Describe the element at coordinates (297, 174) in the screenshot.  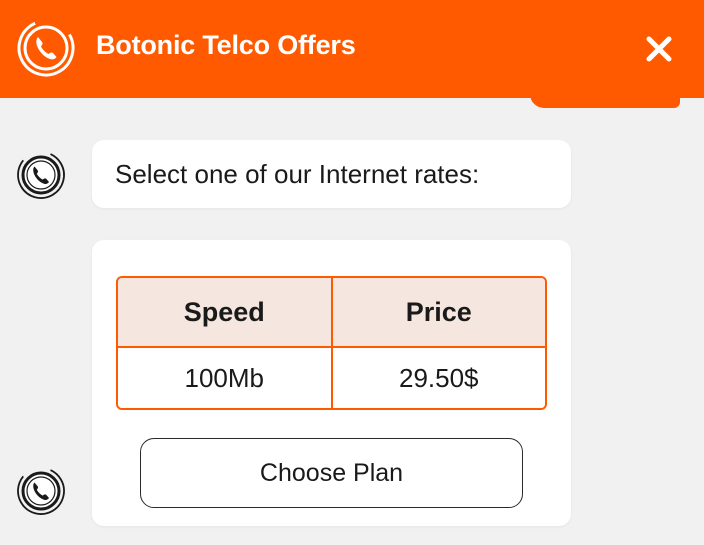
I see `bot-message-text: Select one of our Internet rates:` at that location.